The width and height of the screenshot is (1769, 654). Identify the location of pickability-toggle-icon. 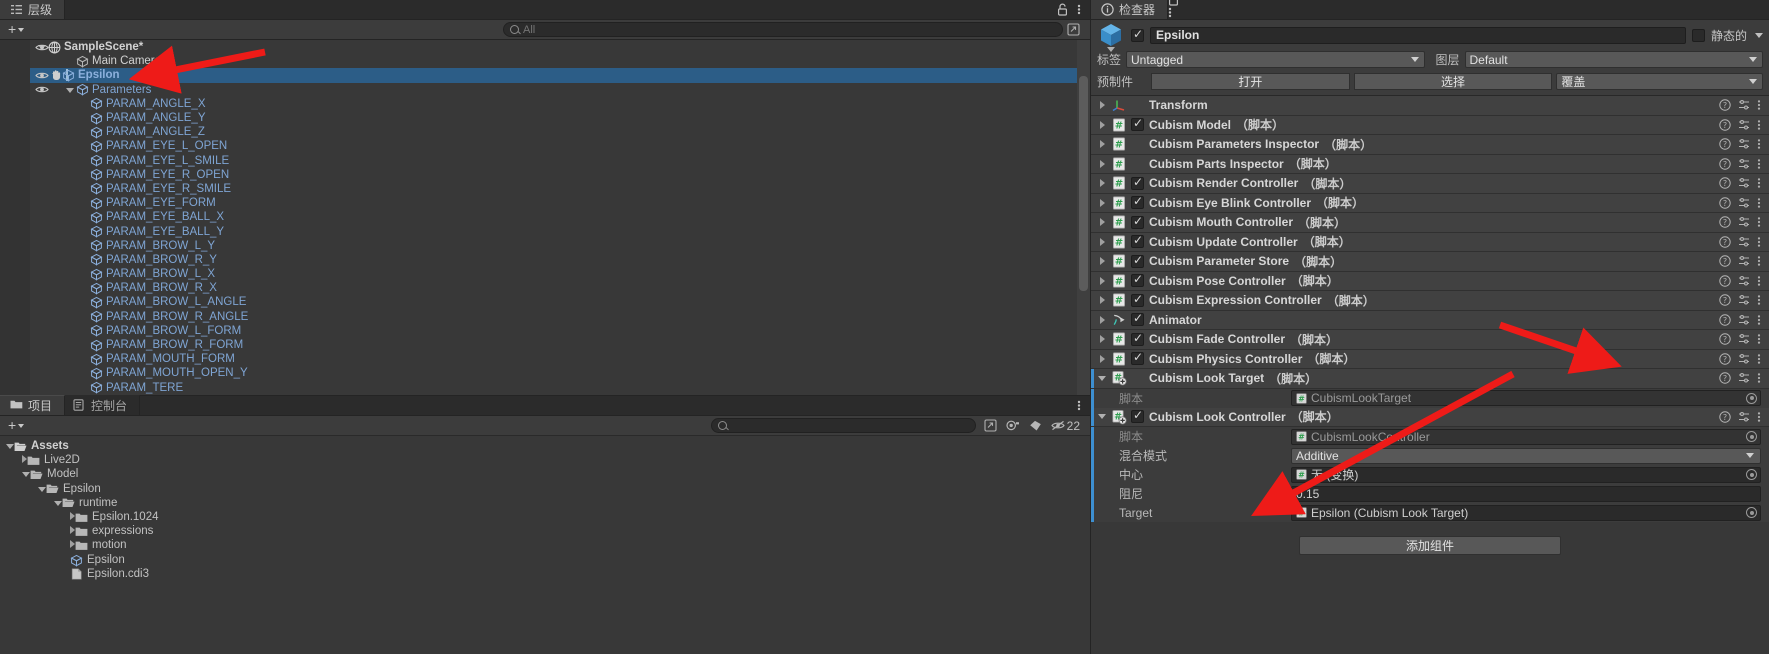
(56, 75).